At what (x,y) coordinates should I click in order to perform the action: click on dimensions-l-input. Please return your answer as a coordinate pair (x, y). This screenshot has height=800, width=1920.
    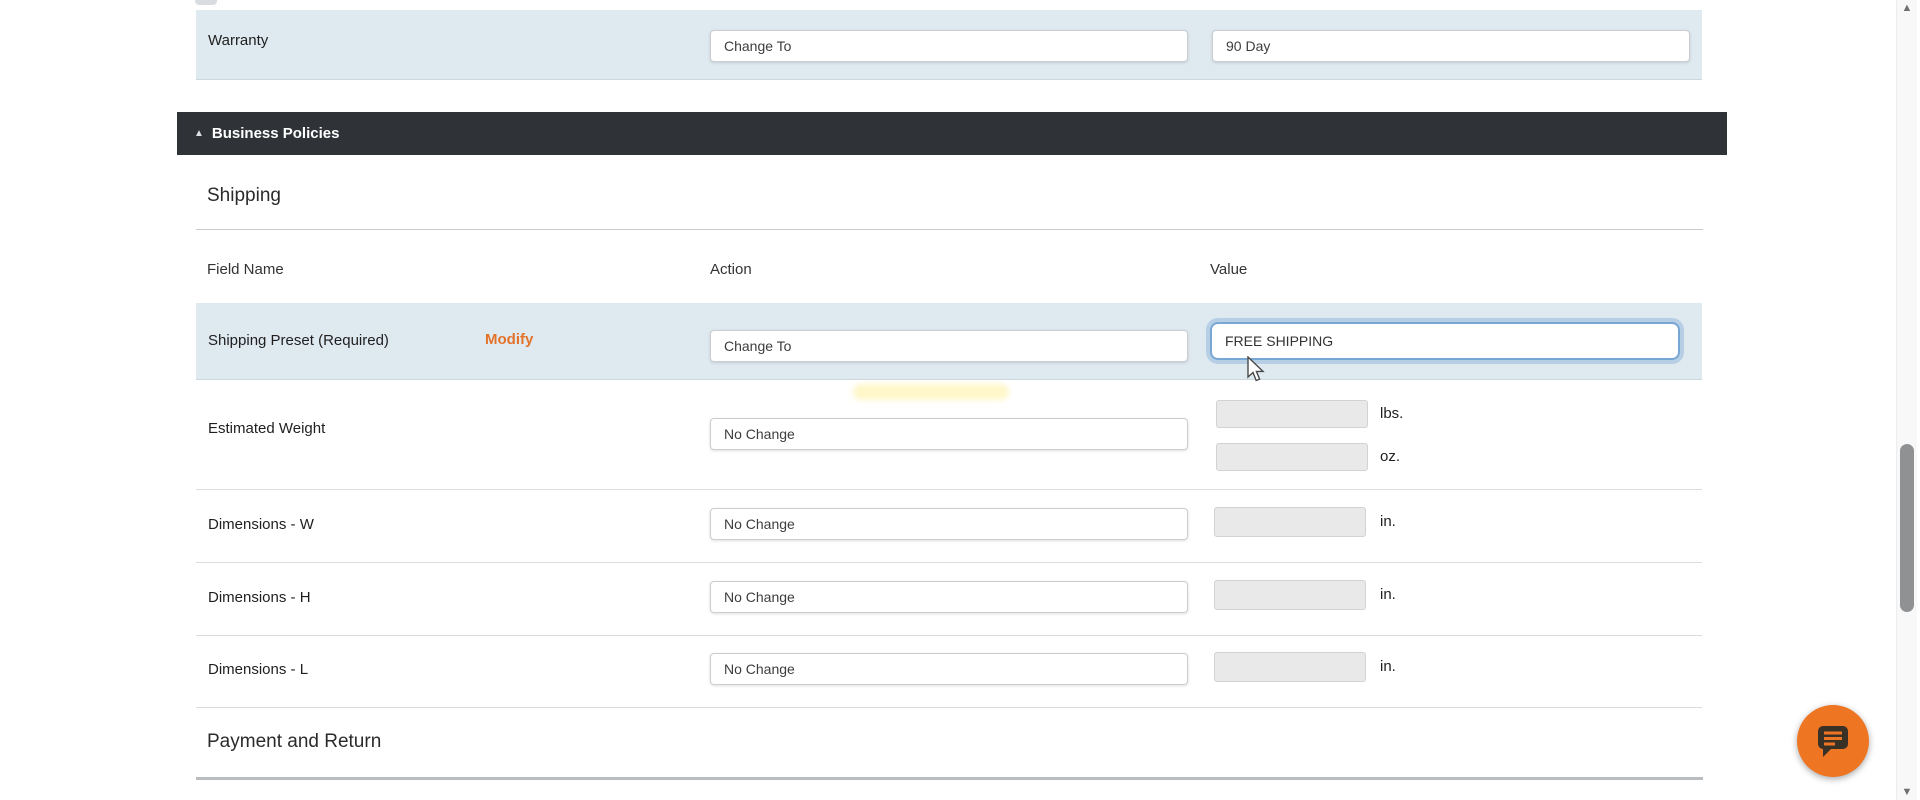
    Looking at the image, I should click on (1290, 667).